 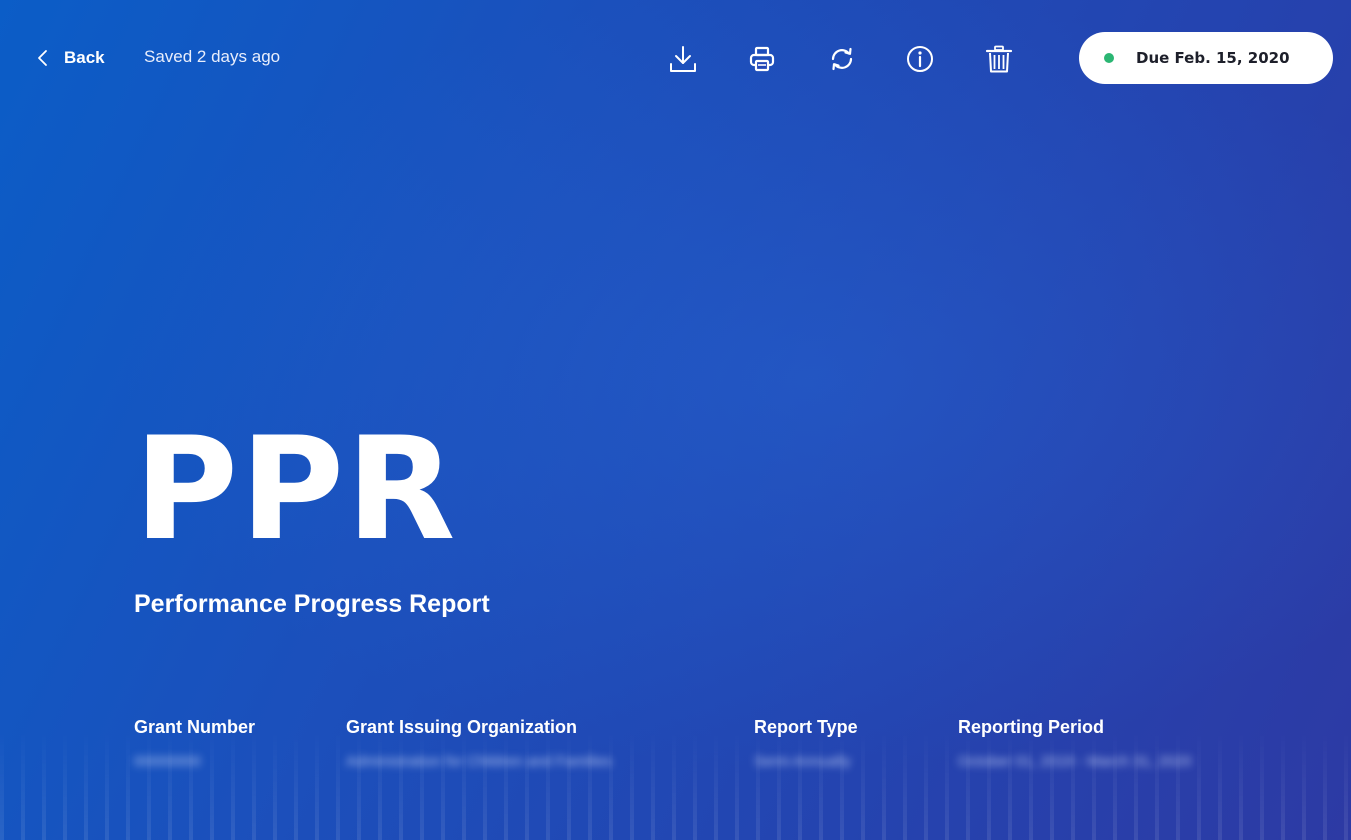 What do you see at coordinates (42, 58) in the screenshot?
I see `chevron-left-icon` at bounding box center [42, 58].